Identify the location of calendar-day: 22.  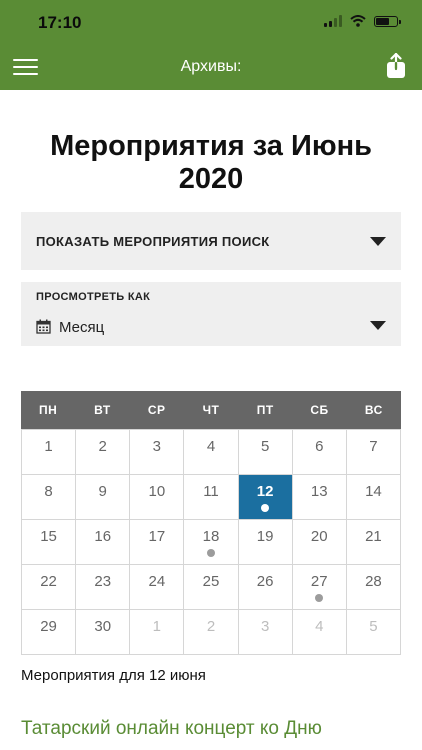
(49, 587).